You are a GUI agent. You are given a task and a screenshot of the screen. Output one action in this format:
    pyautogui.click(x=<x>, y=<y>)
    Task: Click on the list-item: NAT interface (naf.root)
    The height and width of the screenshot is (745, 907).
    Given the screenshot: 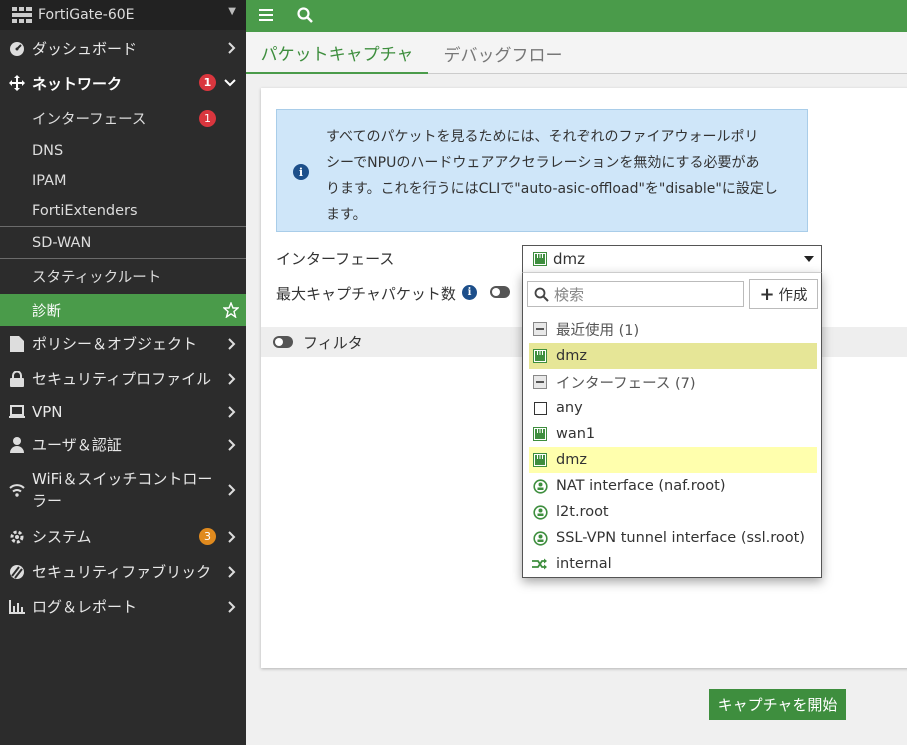 What is the action you would take?
    pyautogui.click(x=673, y=486)
    